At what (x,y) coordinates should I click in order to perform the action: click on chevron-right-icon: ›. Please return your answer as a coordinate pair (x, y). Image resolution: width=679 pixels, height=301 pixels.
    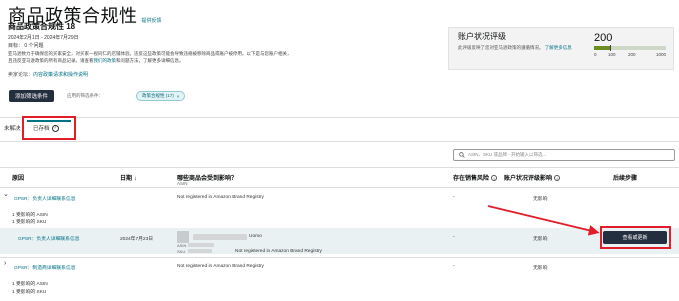
    Looking at the image, I should click on (5, 263).